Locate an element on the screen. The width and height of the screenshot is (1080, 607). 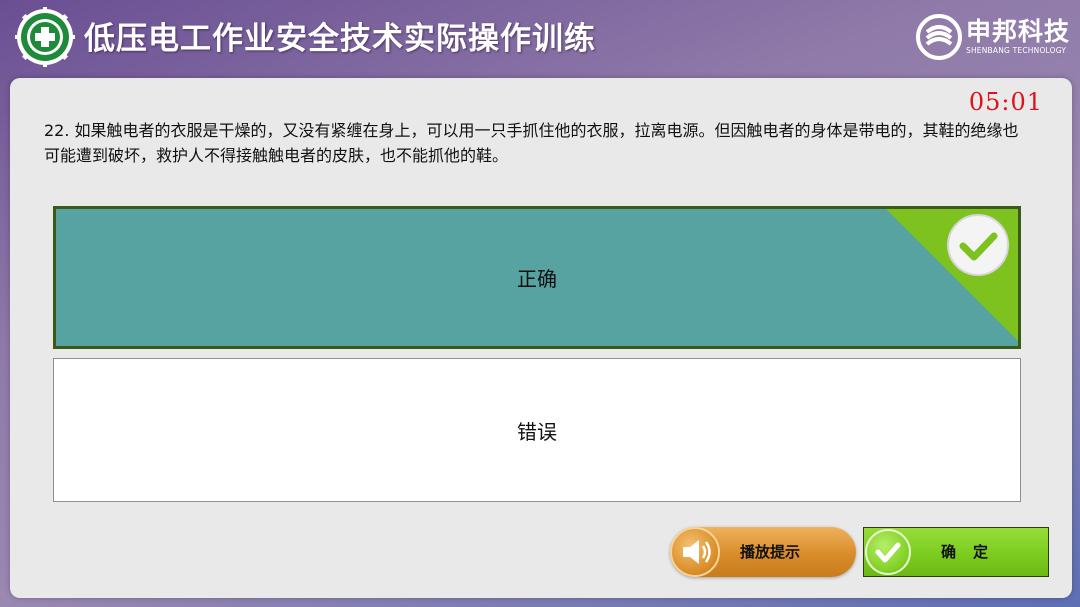
brand-subtitle: SHENBANG TECHNOLOGY is located at coordinates (1016, 50).